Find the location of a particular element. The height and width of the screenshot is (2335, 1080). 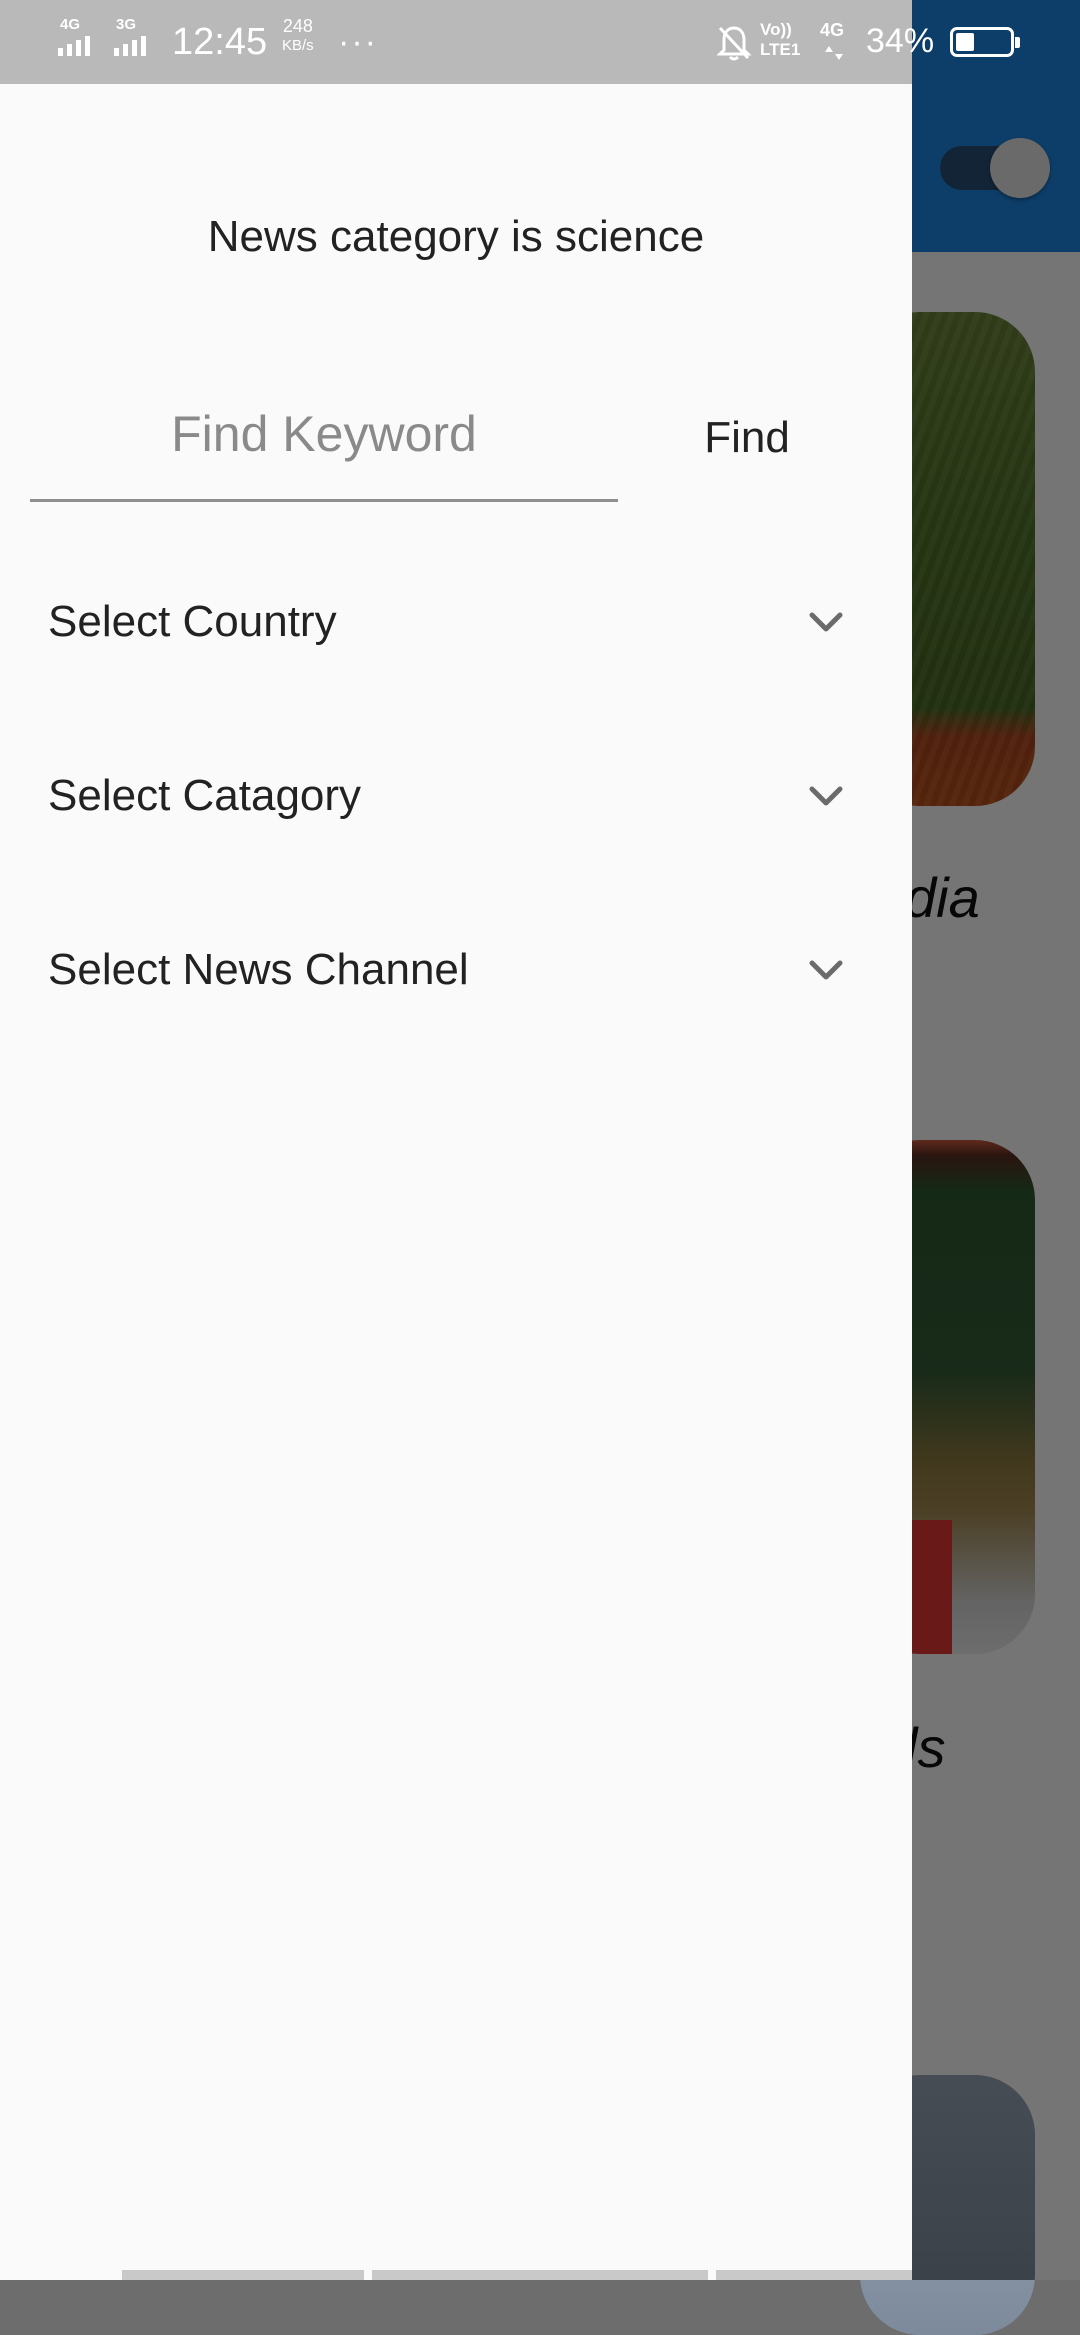

battery-icon is located at coordinates (985, 42).